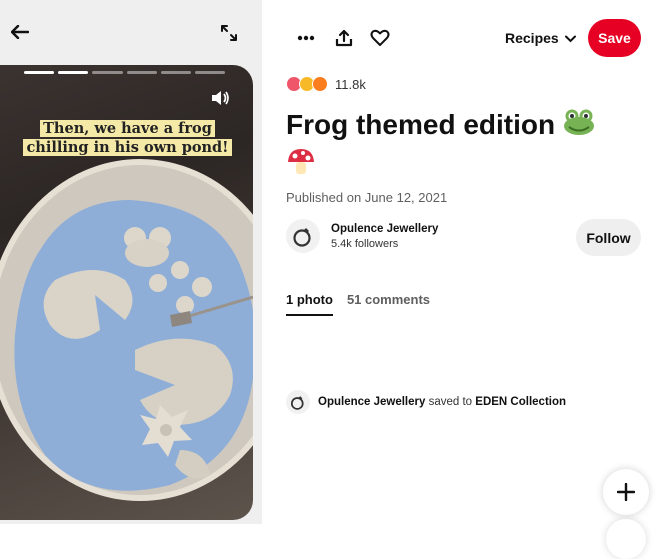 This screenshot has height=559, width=657. What do you see at coordinates (320, 84) in the screenshot?
I see `surprise-reaction-icon` at bounding box center [320, 84].